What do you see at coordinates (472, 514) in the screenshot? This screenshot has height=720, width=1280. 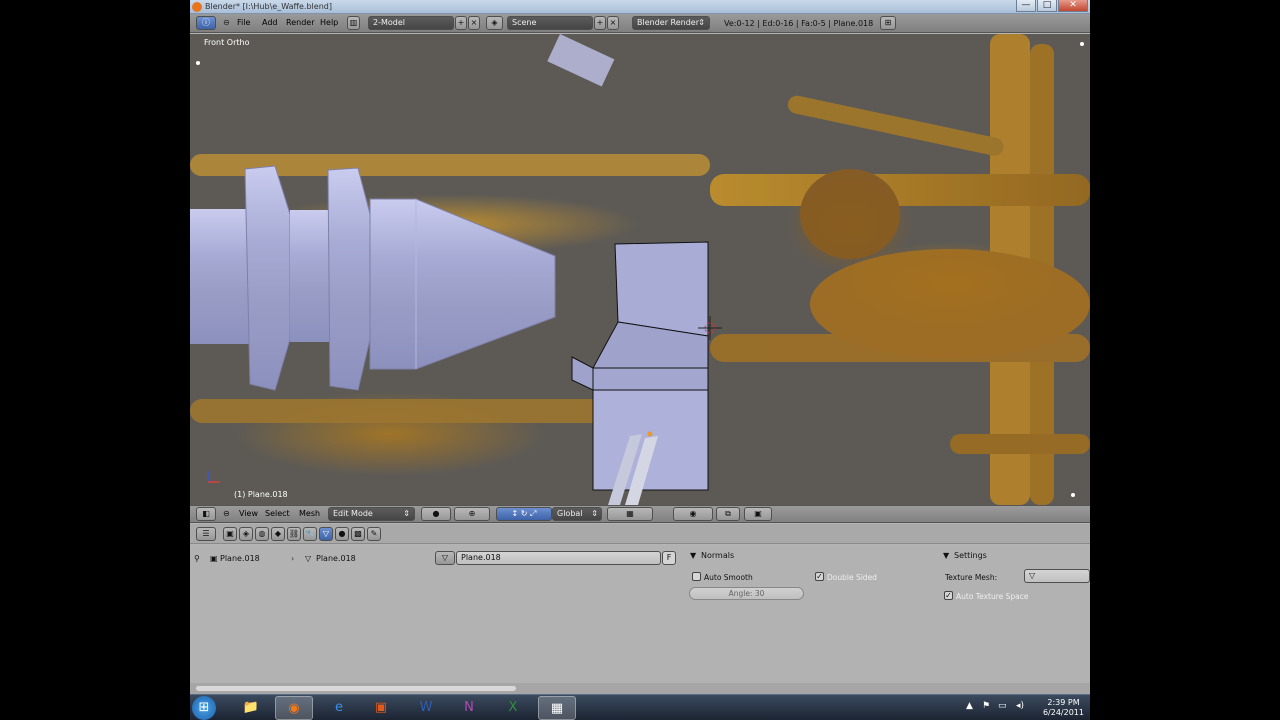 I see `pivot-point-icon: ⊕` at bounding box center [472, 514].